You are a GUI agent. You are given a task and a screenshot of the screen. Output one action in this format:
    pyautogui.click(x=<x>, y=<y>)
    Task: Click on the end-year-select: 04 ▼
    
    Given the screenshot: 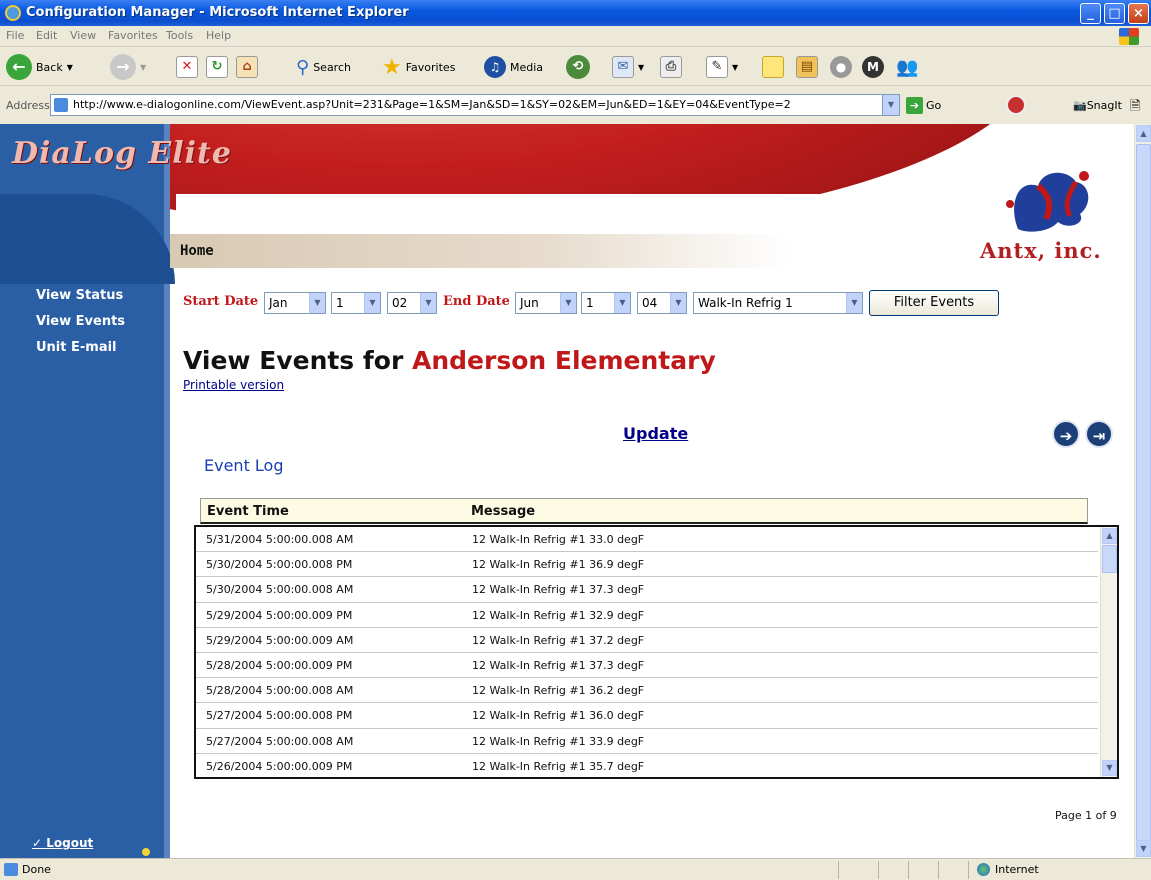 What is the action you would take?
    pyautogui.click(x=662, y=303)
    